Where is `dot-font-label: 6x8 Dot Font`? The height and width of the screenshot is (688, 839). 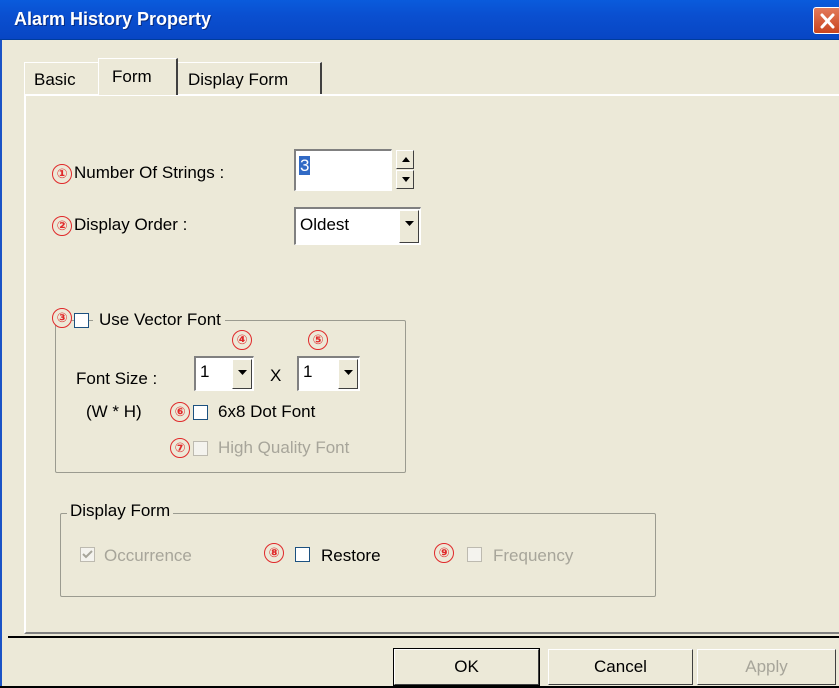 dot-font-label: 6x8 Dot Font is located at coordinates (267, 411).